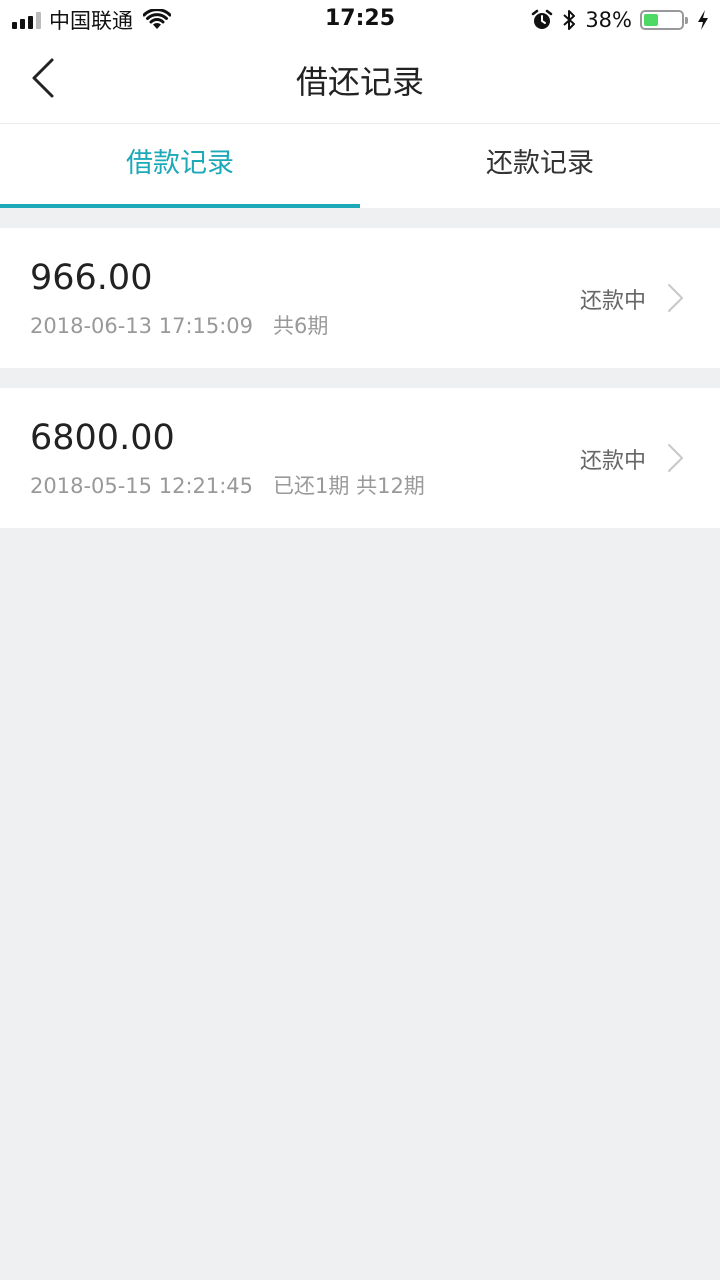 The image size is (720, 1280). What do you see at coordinates (360, 20) in the screenshot?
I see `status-bar: 中国联通 17:25 38%` at bounding box center [360, 20].